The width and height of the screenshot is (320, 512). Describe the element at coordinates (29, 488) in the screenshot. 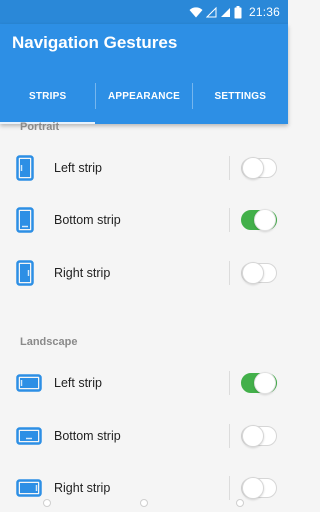

I see `phone-landscape-right-strip-icon` at that location.